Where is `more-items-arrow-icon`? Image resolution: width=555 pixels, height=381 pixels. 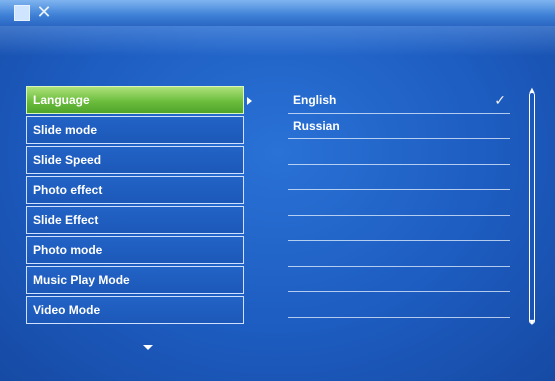
more-items-arrow-icon is located at coordinates (148, 347).